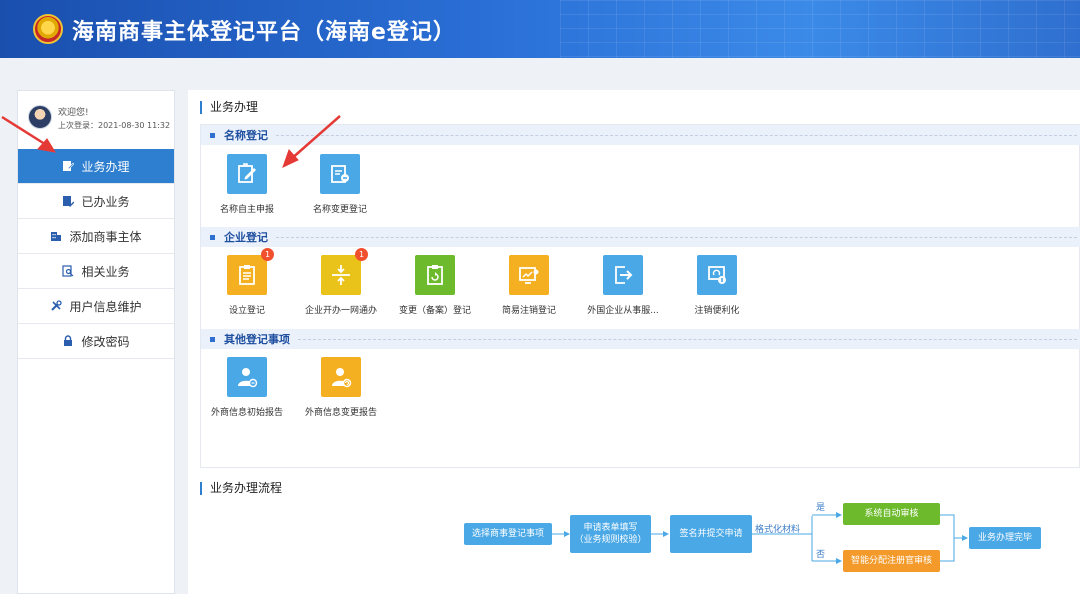 This screenshot has width=1080, height=594. Describe the element at coordinates (528, 311) in the screenshot. I see `tile-label: 简易注销登记` at that location.